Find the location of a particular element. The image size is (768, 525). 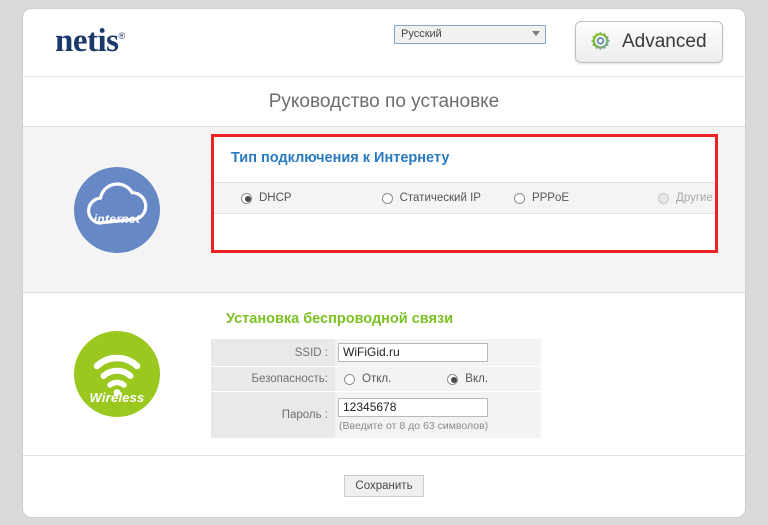

internet-icon-column: internet is located at coordinates (117, 209).